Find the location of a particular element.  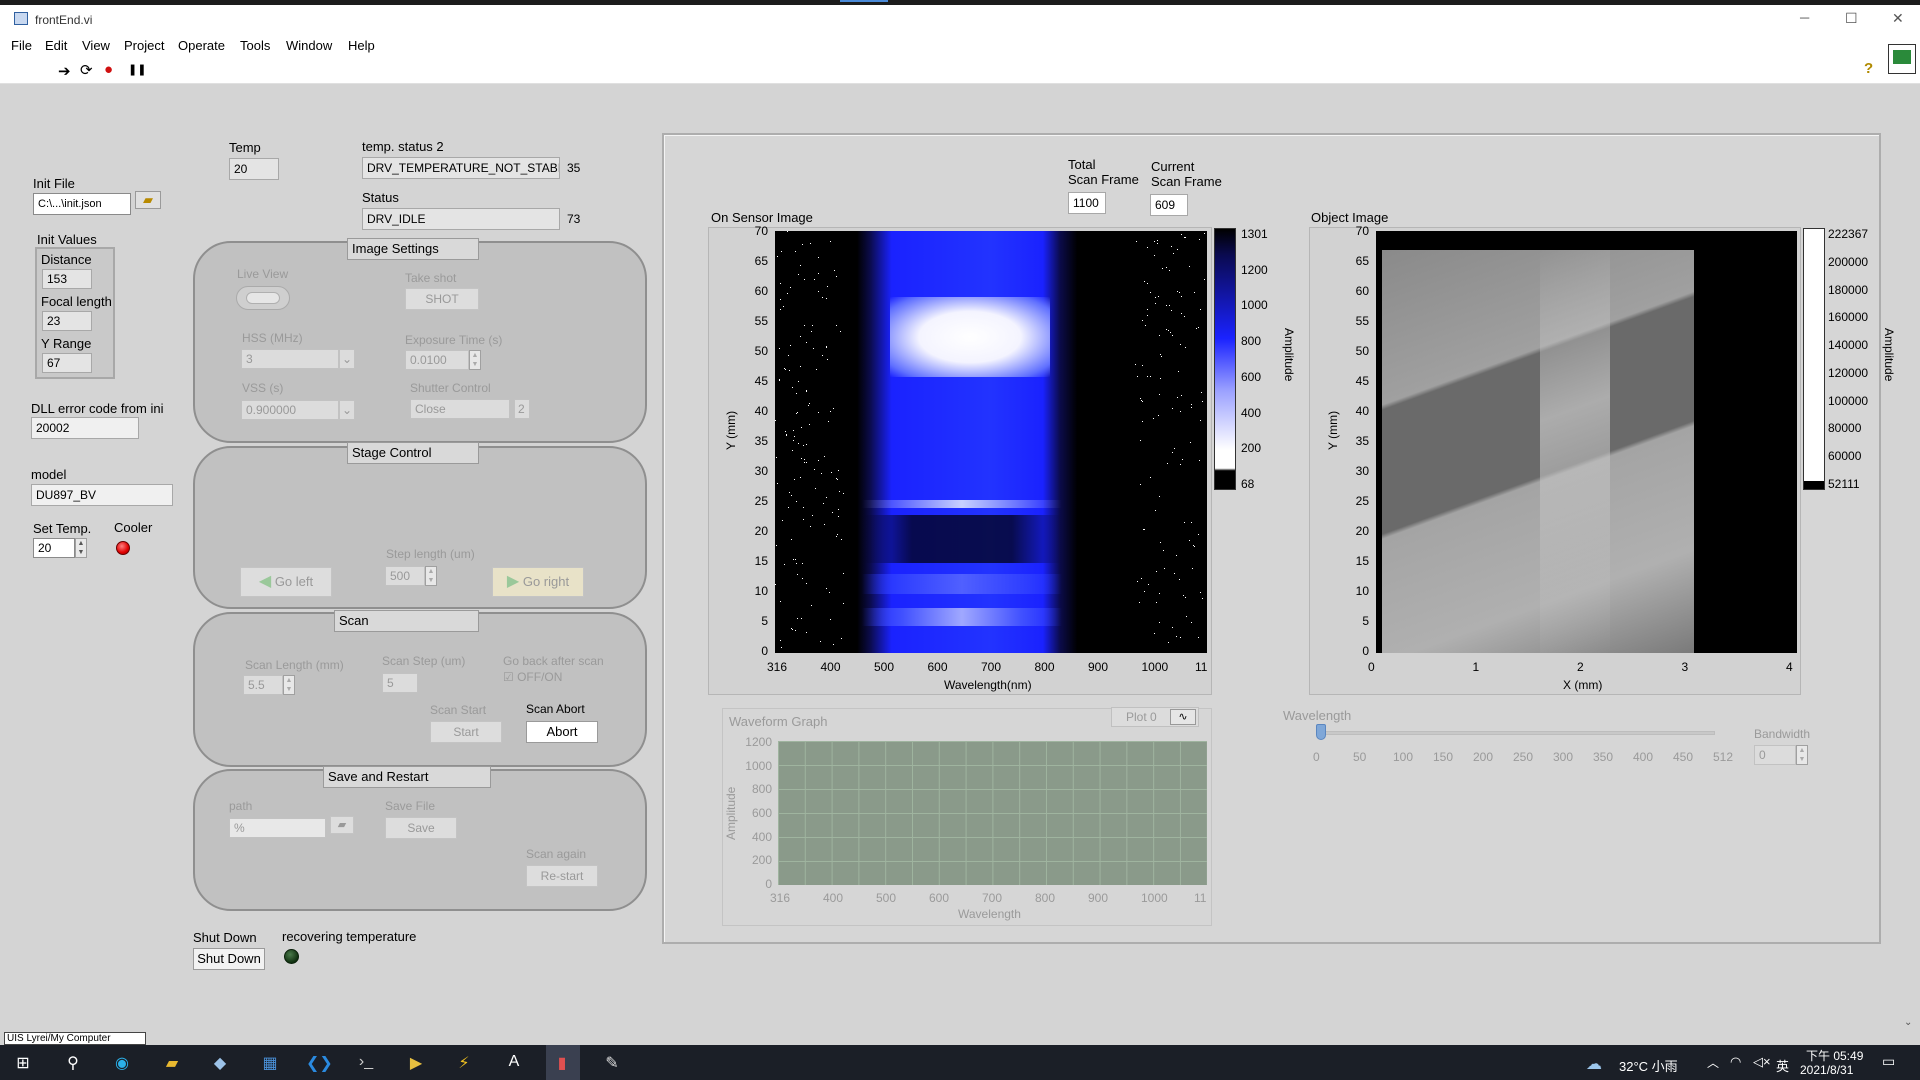

wl-tick-label: 50 is located at coordinates (1360, 757).